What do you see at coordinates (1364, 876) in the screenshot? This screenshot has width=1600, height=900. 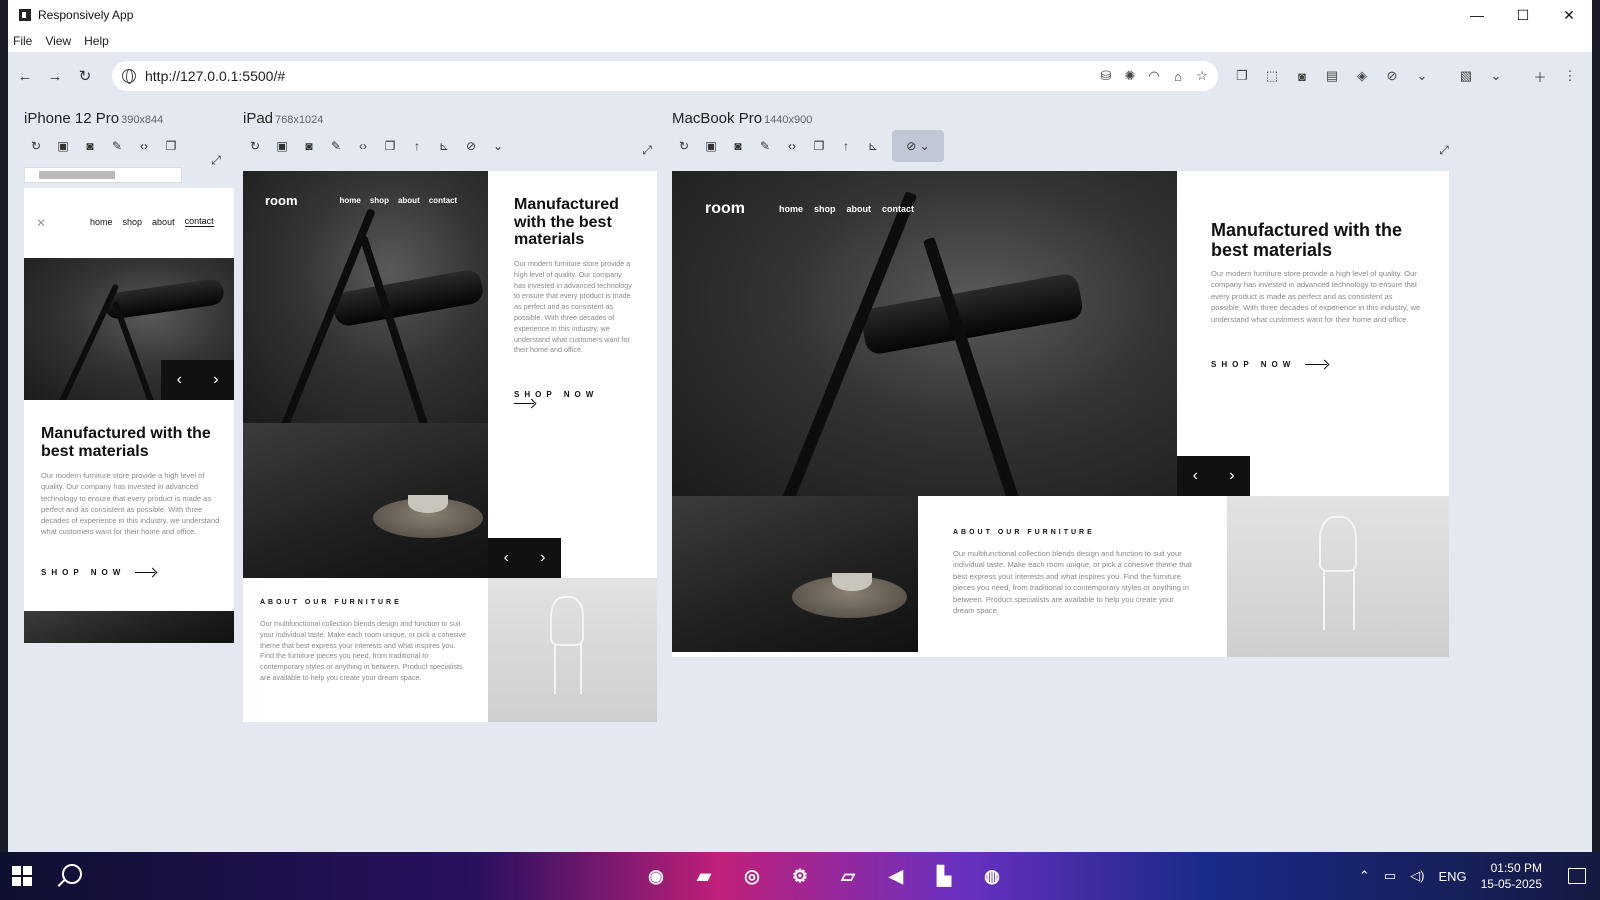 I see `chevron-up-icon: ⌃` at bounding box center [1364, 876].